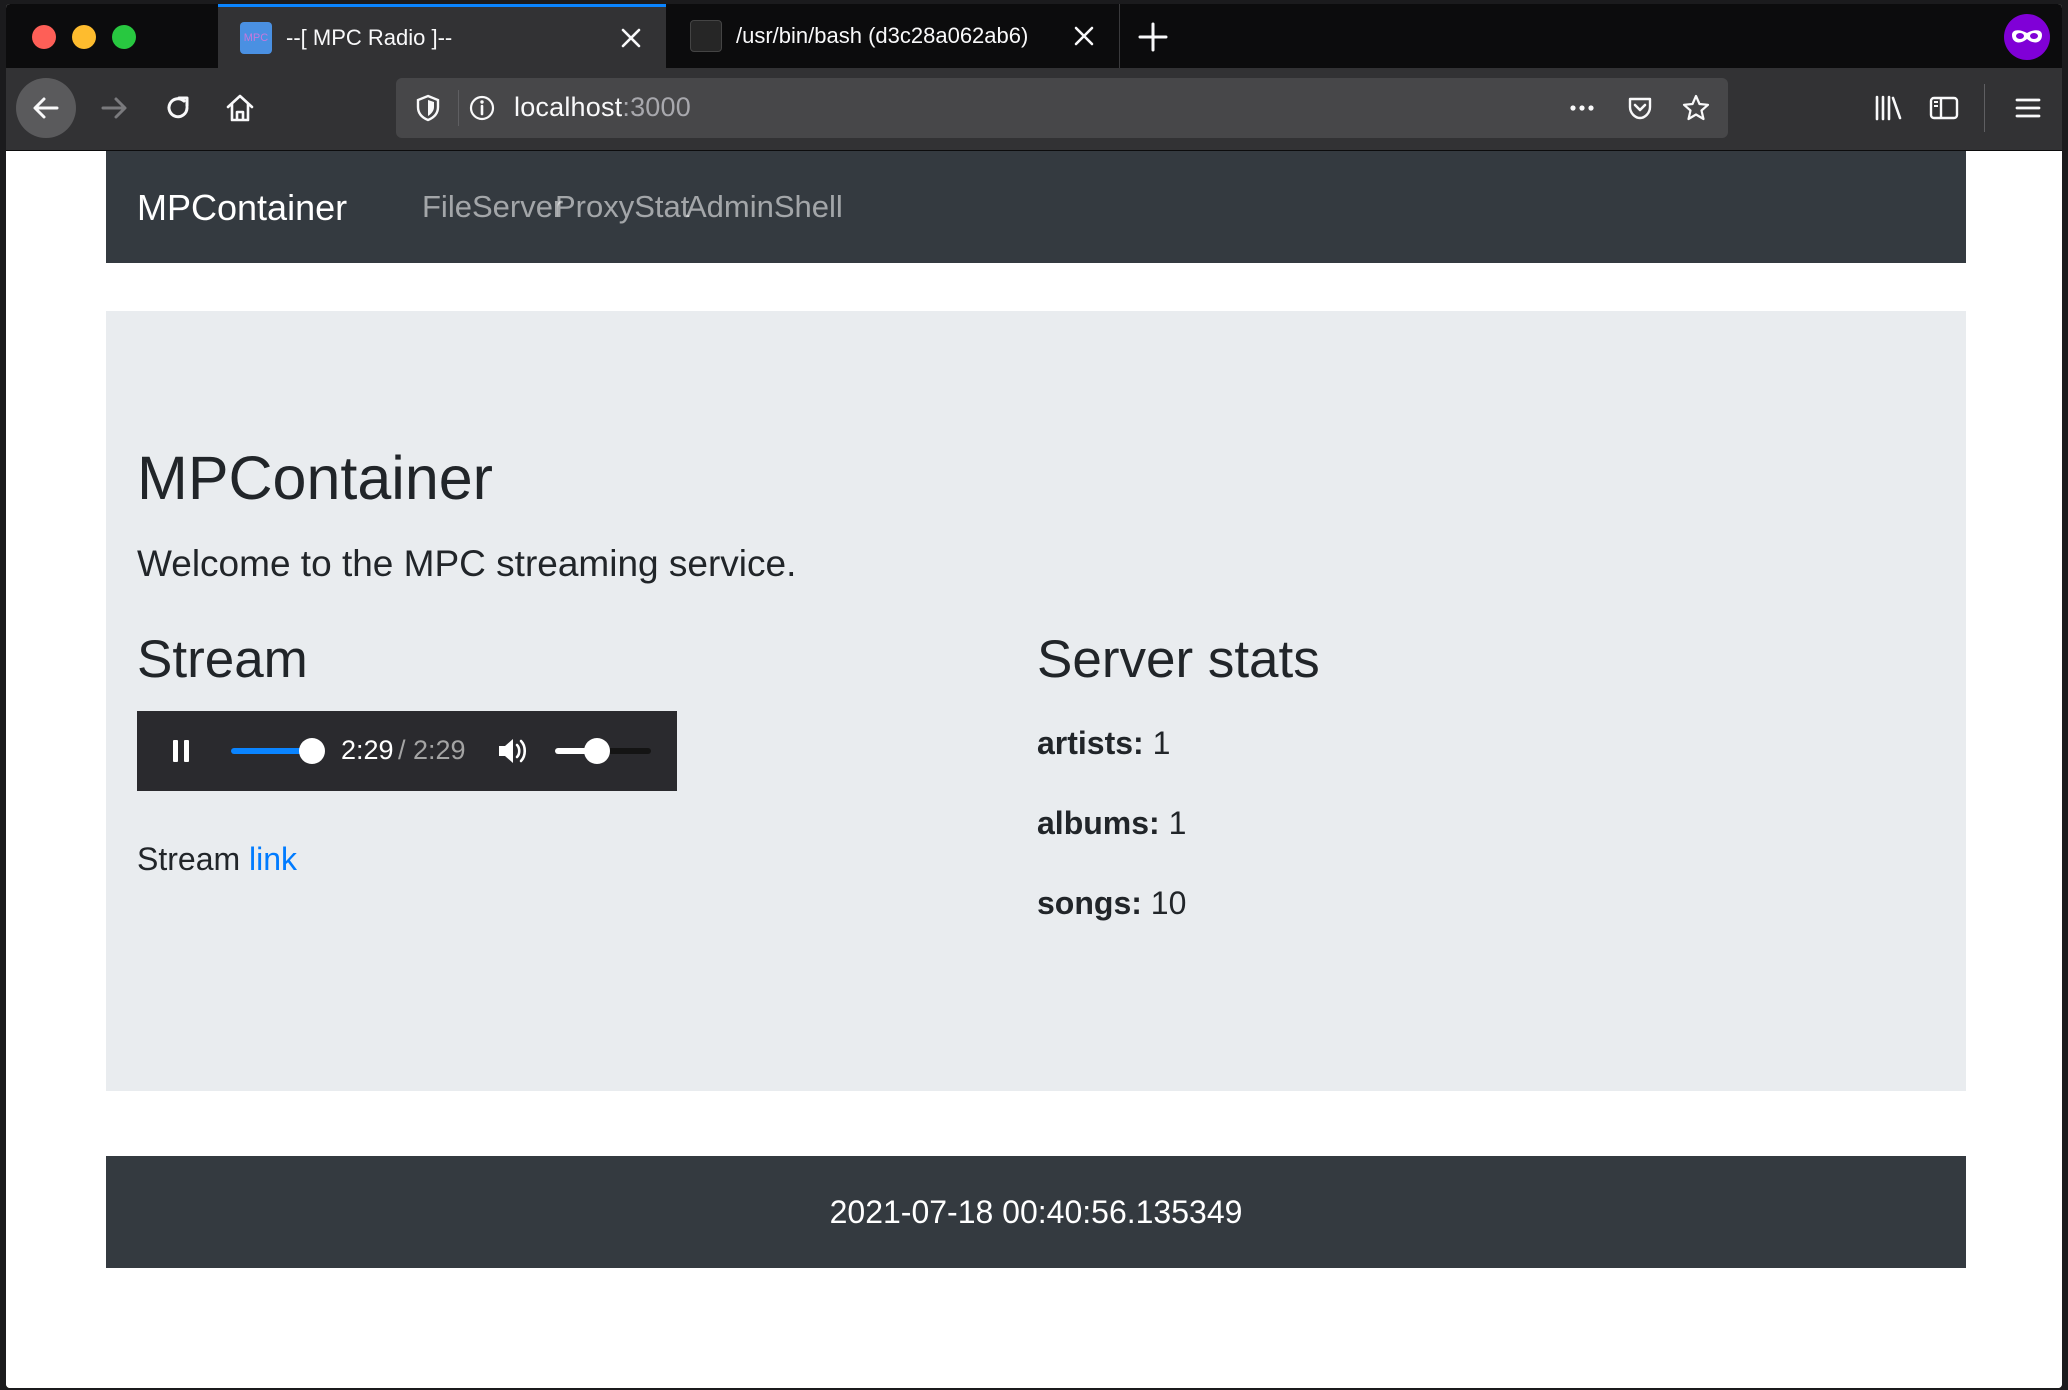  Describe the element at coordinates (181, 751) in the screenshot. I see `pause-icon` at that location.